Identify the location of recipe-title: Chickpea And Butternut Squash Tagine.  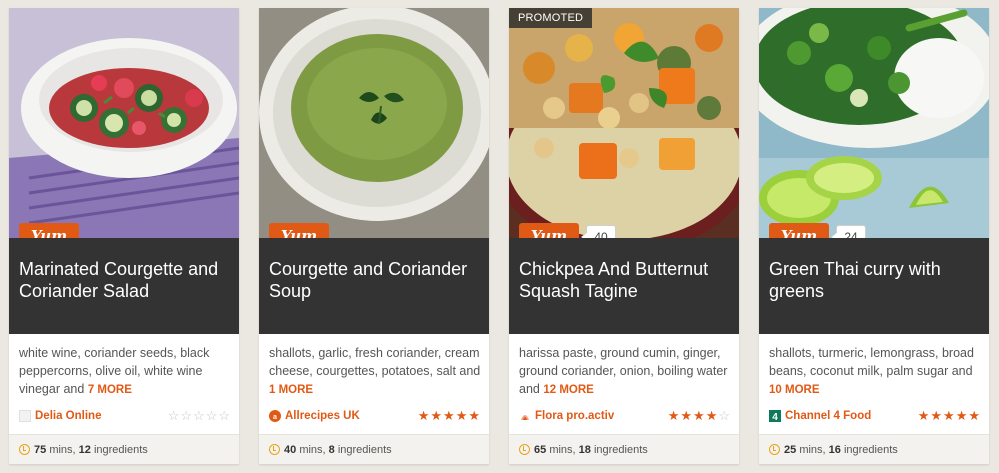
(624, 280).